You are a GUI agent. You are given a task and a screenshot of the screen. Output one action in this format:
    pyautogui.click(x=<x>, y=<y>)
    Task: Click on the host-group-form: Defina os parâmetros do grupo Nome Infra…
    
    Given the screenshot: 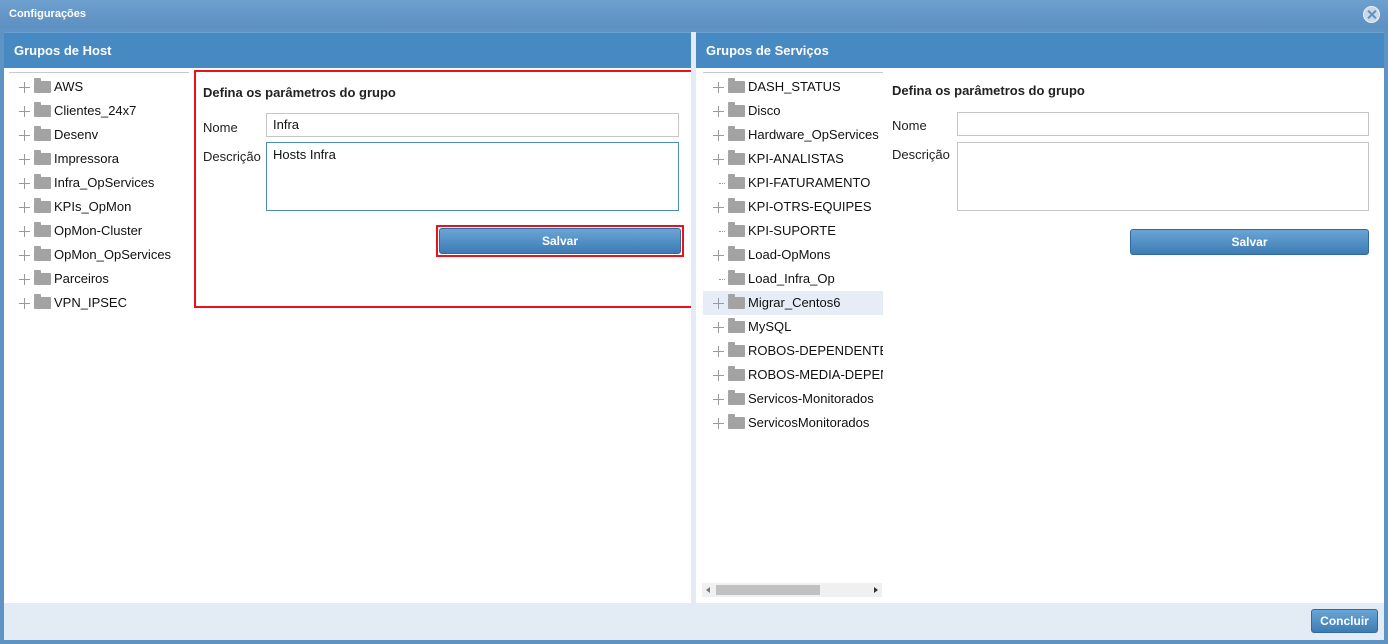 What is the action you would take?
    pyautogui.click(x=449, y=189)
    